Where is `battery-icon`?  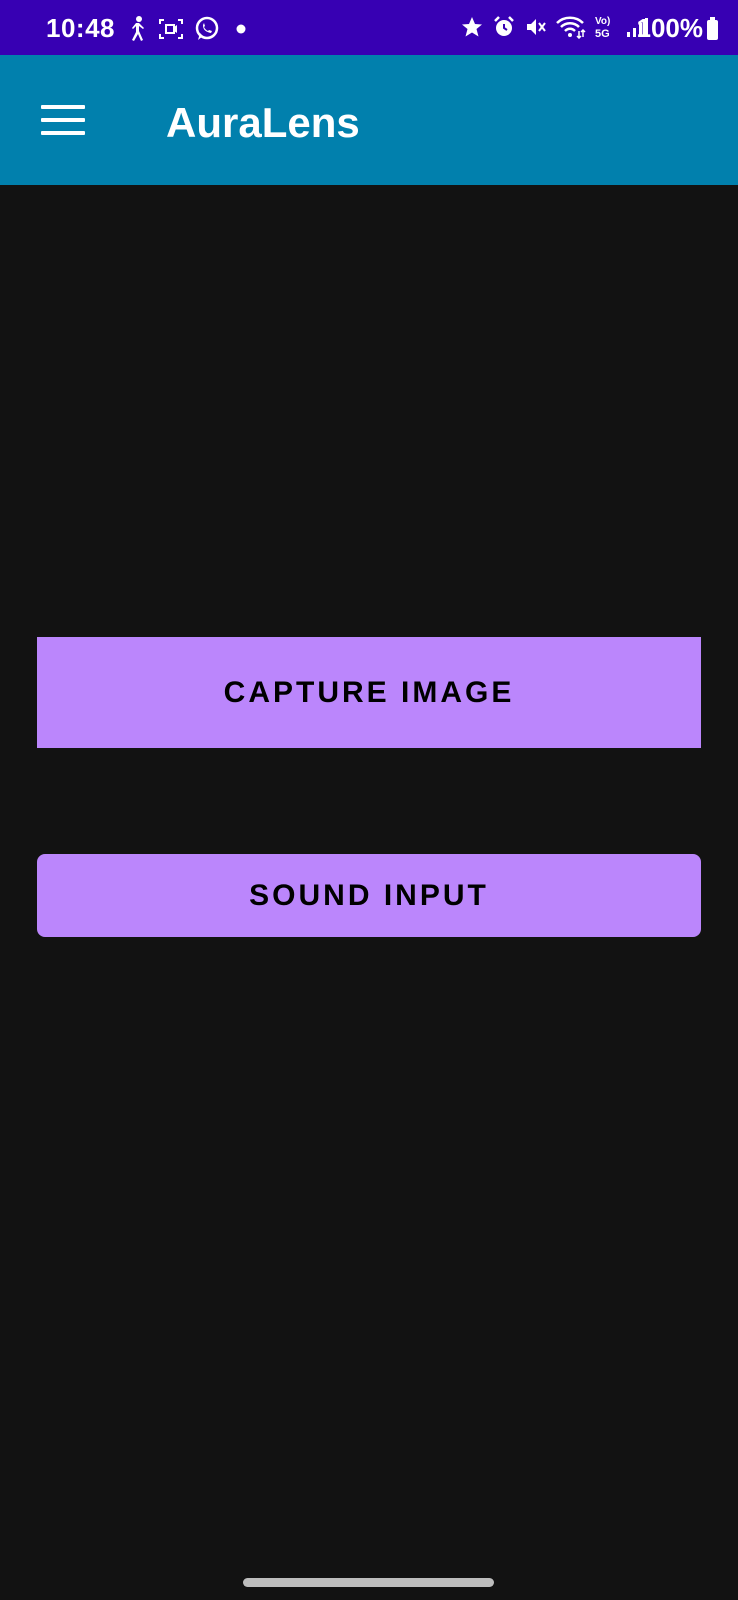 battery-icon is located at coordinates (712, 28).